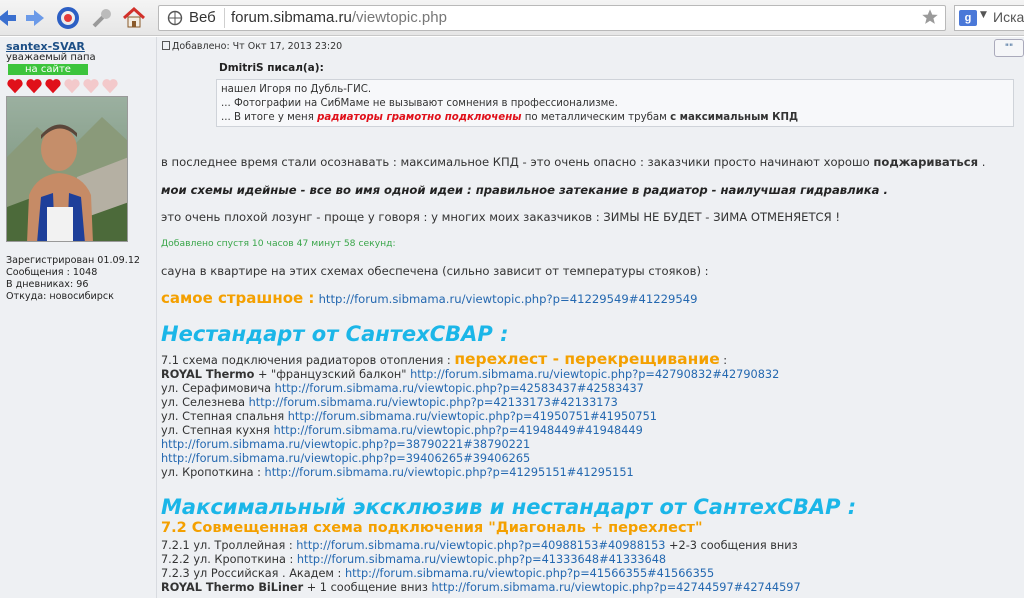 Image resolution: width=1024 pixels, height=598 pixels. What do you see at coordinates (989, 18) in the screenshot?
I see `search-box: g ▼ Иска` at bounding box center [989, 18].